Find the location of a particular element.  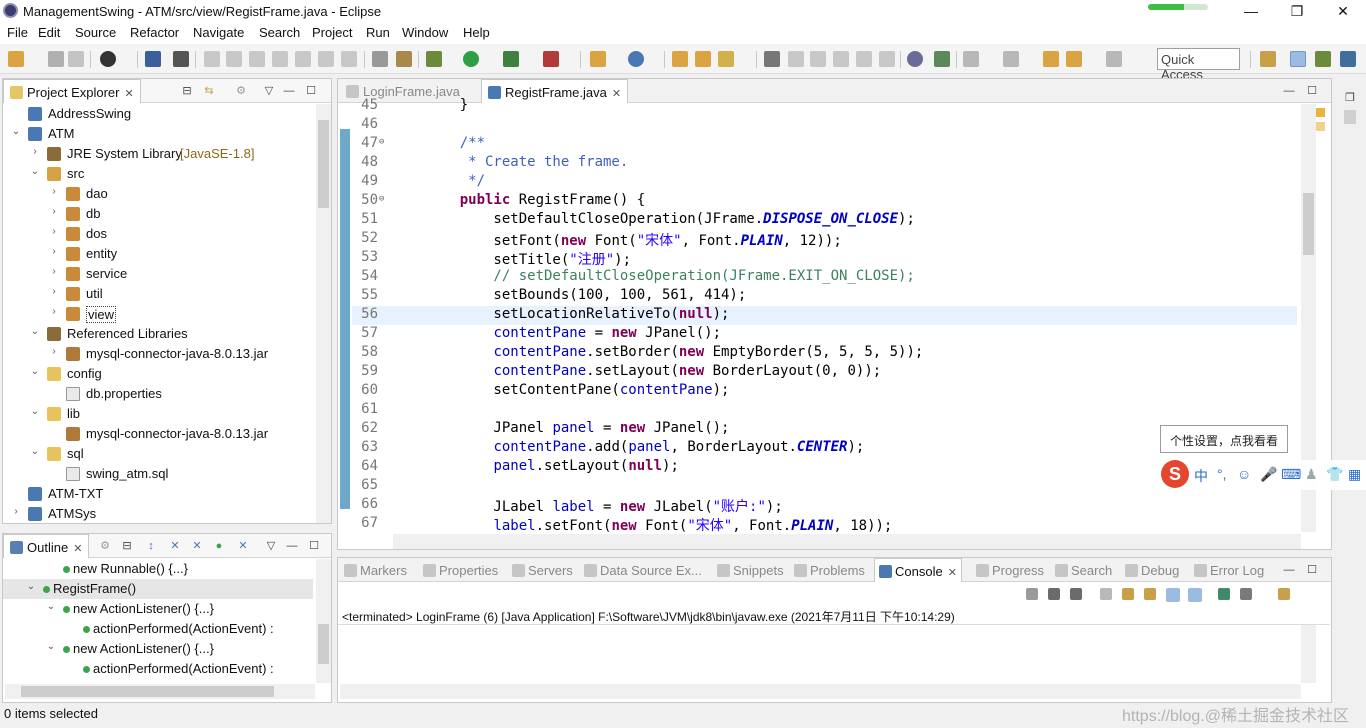

tab-problems: Problems is located at coordinates (829, 570).